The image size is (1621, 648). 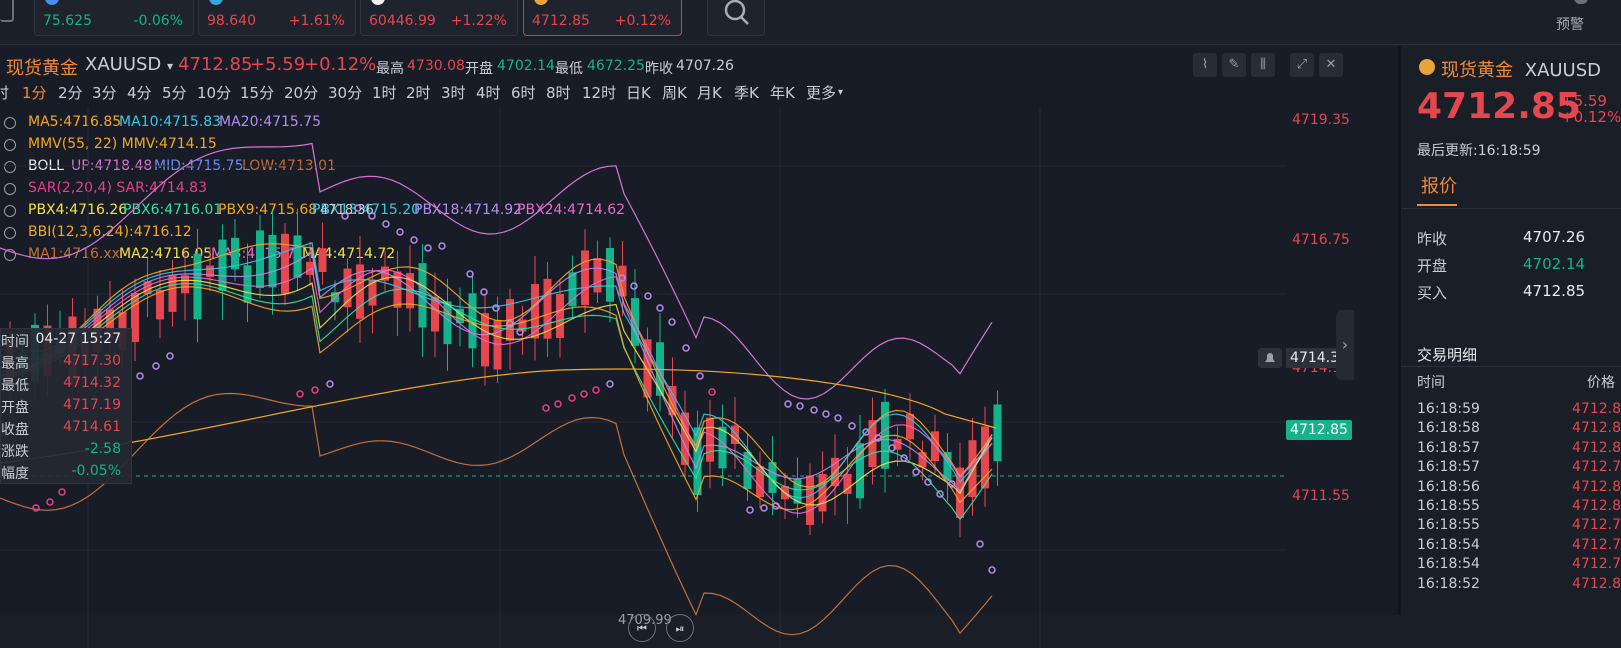 What do you see at coordinates (15, 408) in the screenshot?
I see `tooltip-label: 开盘` at bounding box center [15, 408].